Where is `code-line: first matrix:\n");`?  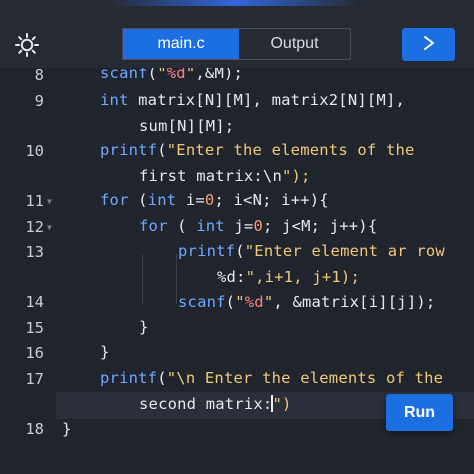 code-line: first matrix:\n"); is located at coordinates (225, 176).